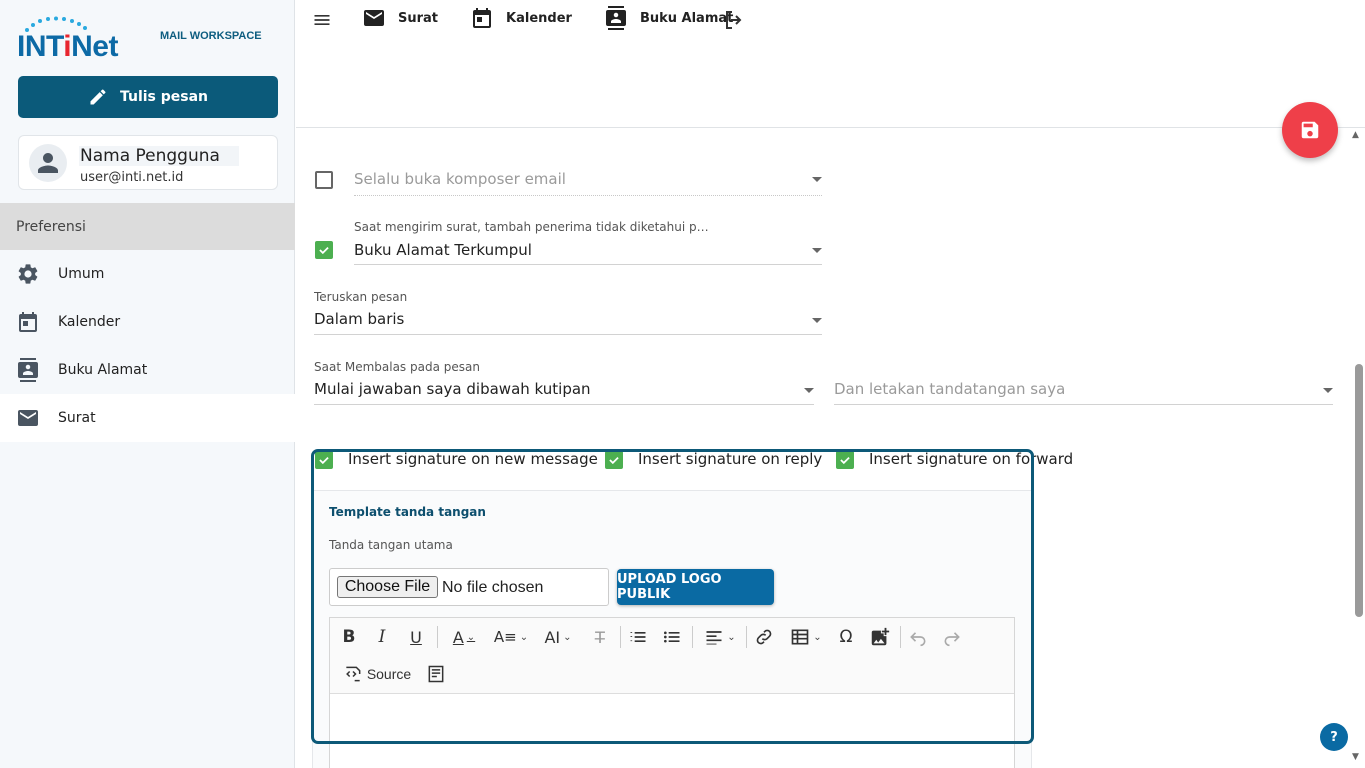  I want to click on select-value: Dalam baris, so click(359, 319).